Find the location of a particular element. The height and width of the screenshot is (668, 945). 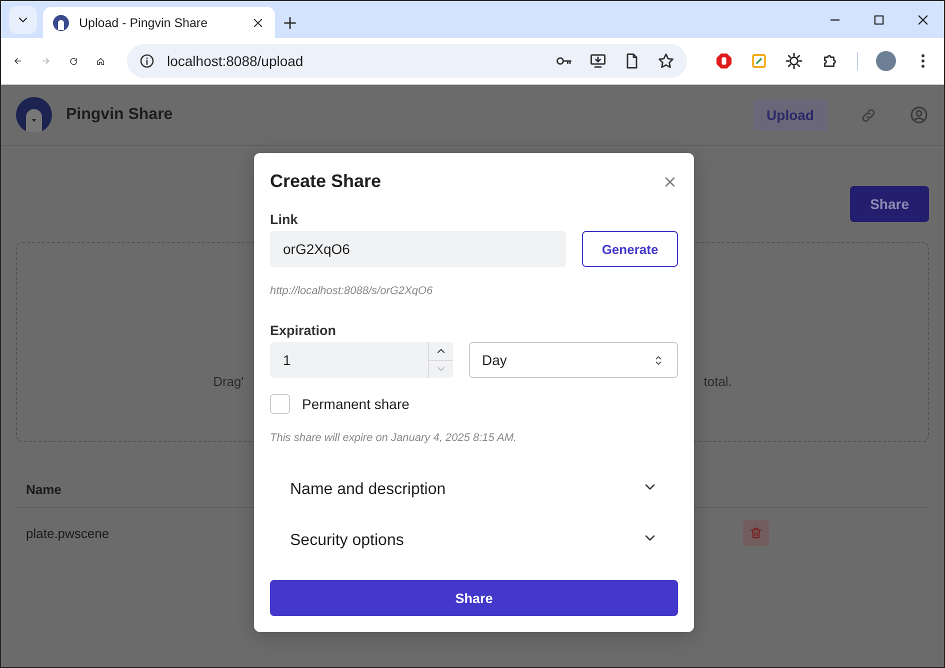

monitor-download-icon is located at coordinates (598, 61).